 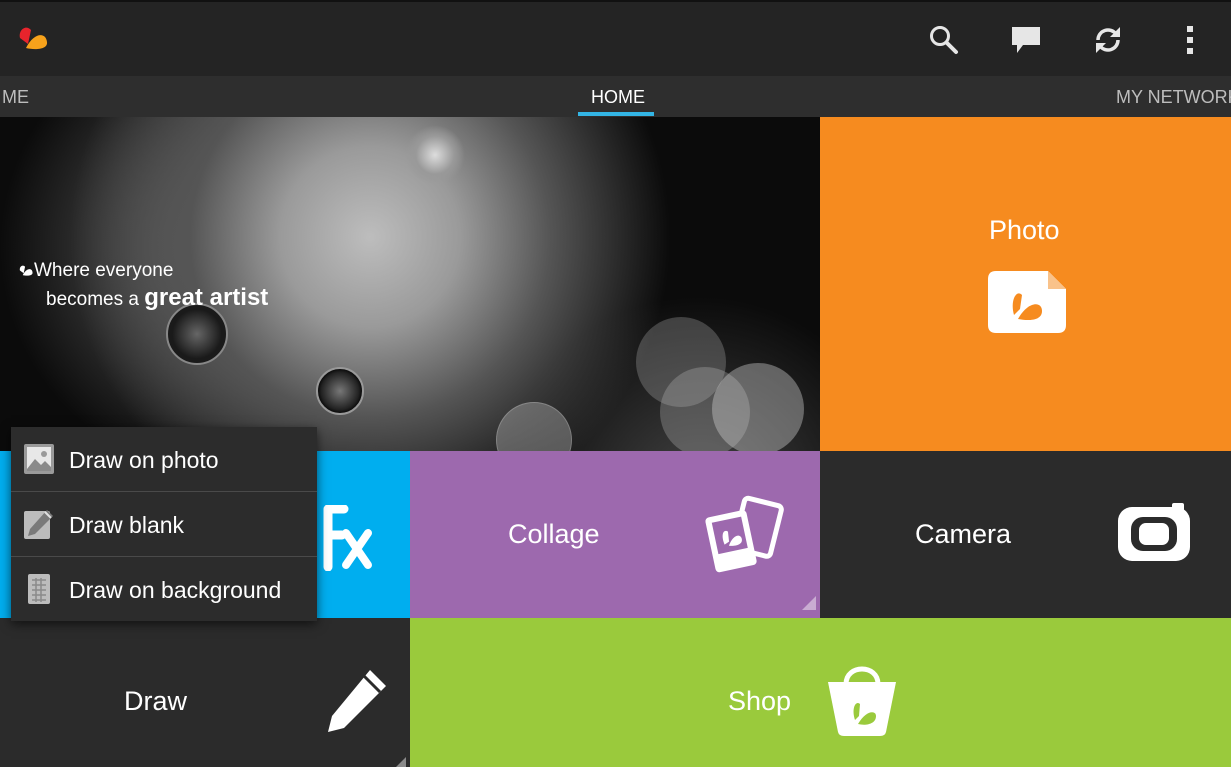 I want to click on fx-icon, so click(x=347, y=538).